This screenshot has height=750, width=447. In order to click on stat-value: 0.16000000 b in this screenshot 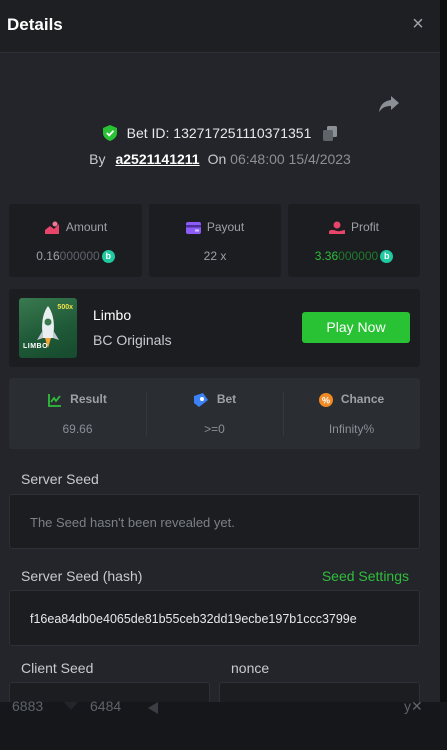, I will do `click(75, 256)`.